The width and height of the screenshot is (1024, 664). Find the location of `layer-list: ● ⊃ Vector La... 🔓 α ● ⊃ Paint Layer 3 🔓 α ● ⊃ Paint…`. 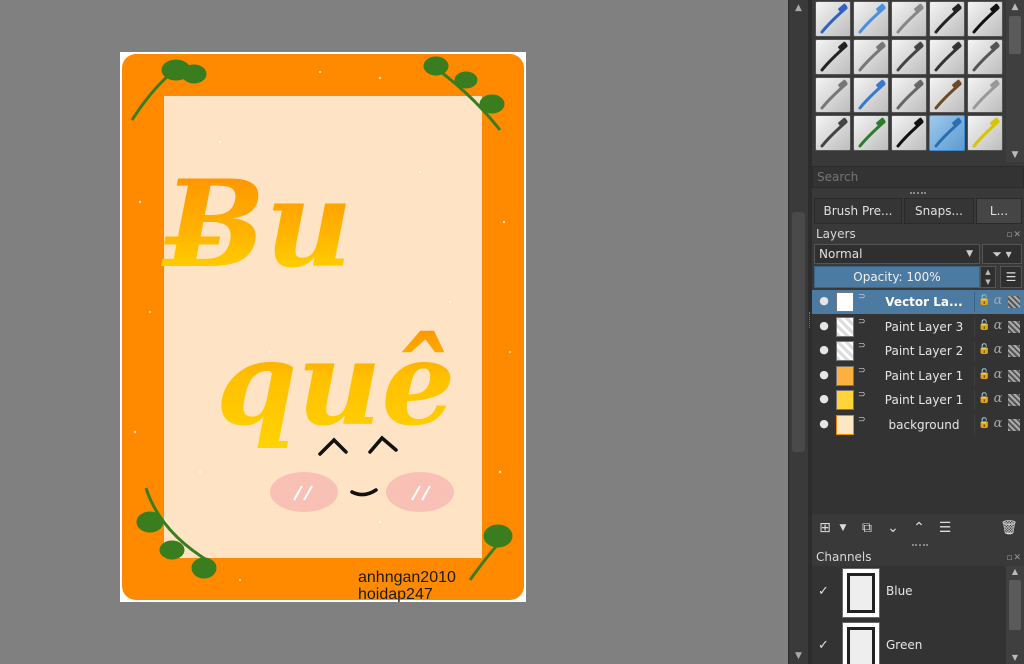

layer-list: ● ⊃ Vector La... 🔓 α ● ⊃ Paint Layer 3 🔓 α ● ⊃ Paint… is located at coordinates (918, 402).